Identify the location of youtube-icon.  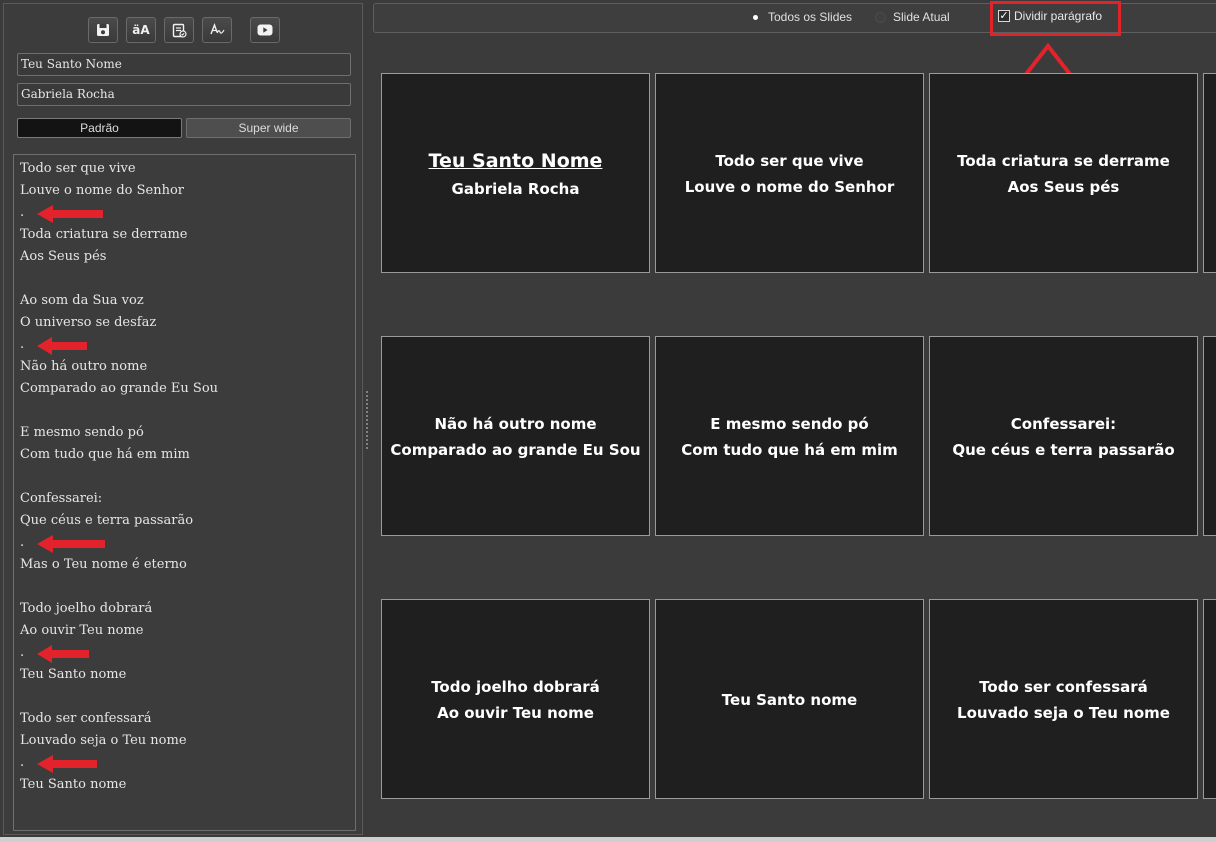
(265, 30).